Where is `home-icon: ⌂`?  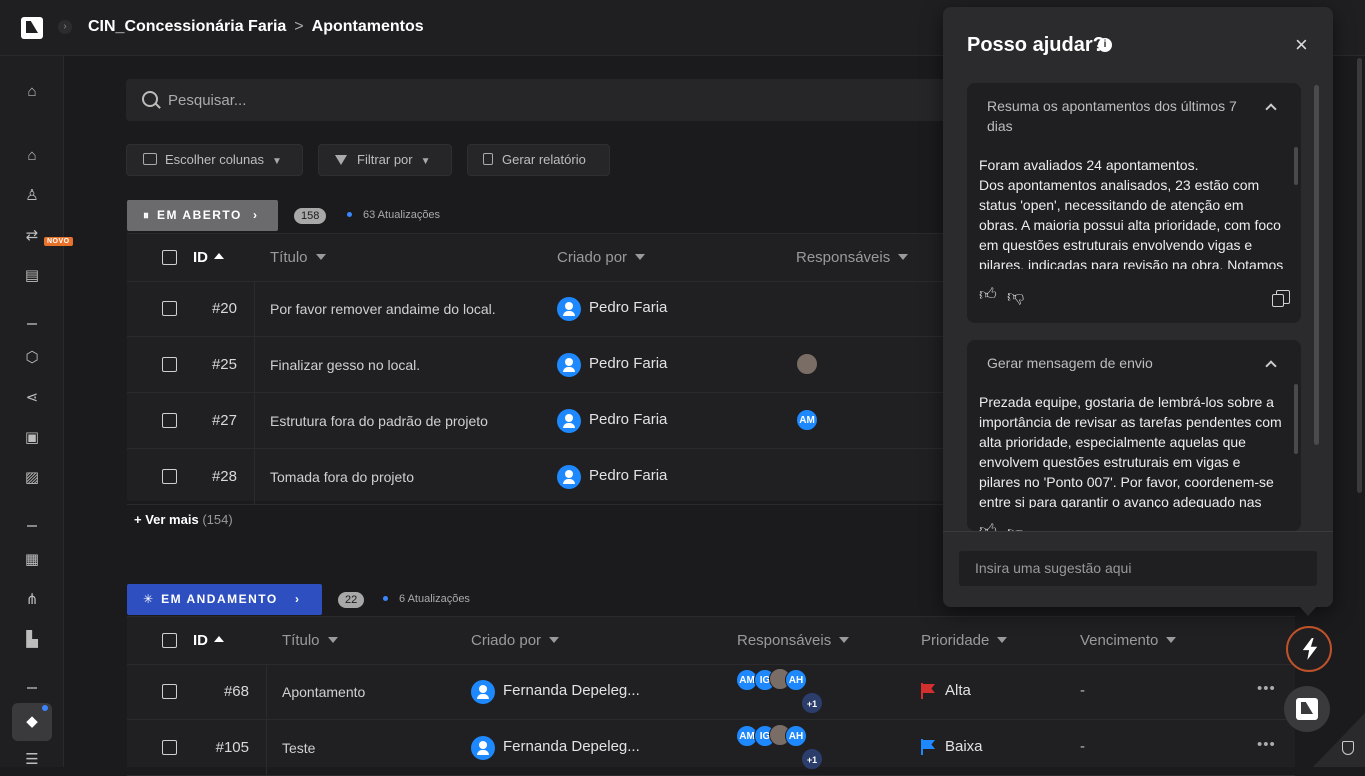
home-icon: ⌂ is located at coordinates (32, 156).